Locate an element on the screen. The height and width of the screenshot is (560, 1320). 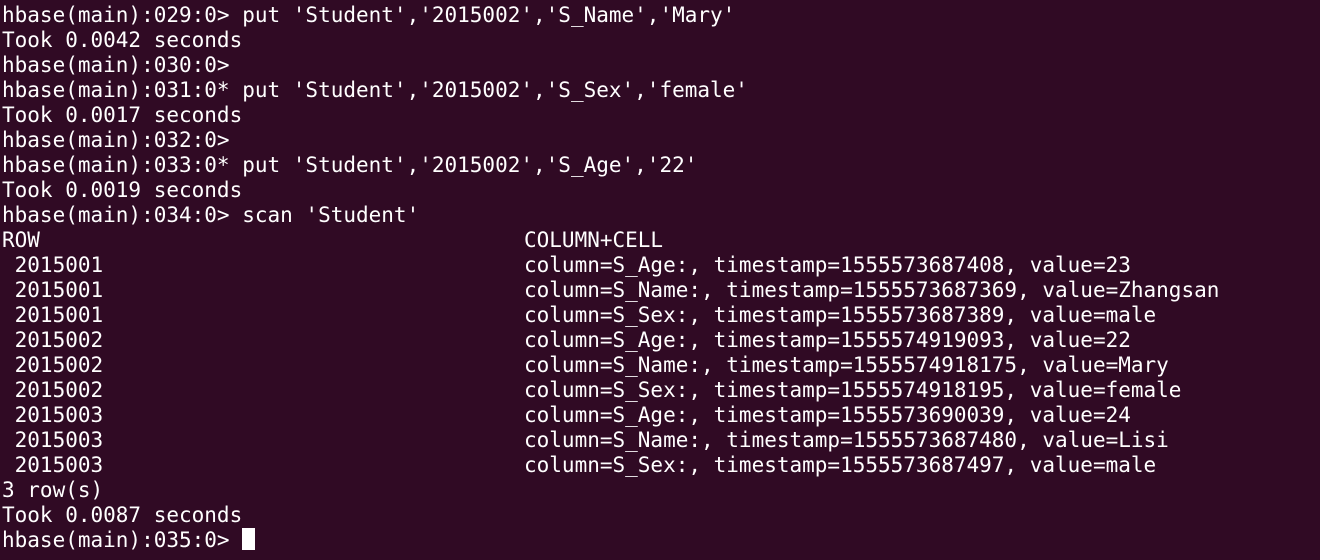
terminal-line: Took 0.0019 seconds is located at coordinates (122, 190).